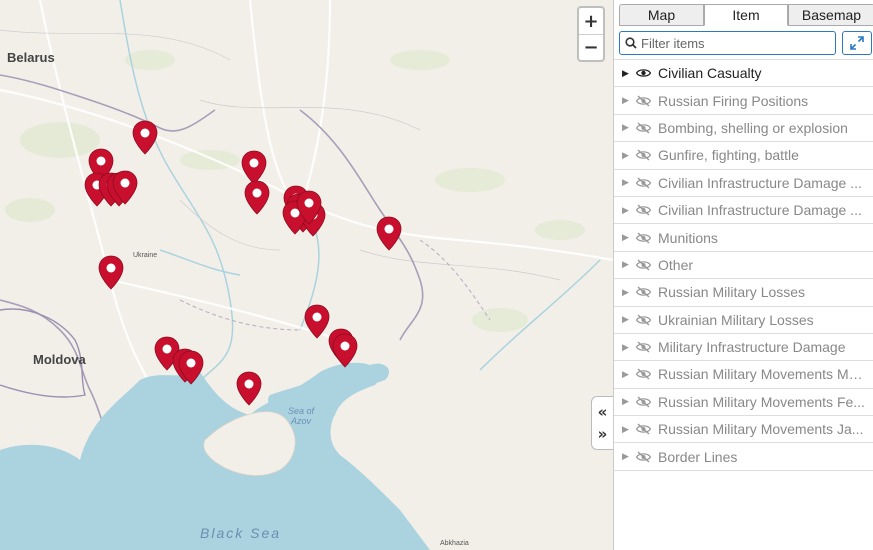  I want to click on panel-tabs: Map Item Basemap, so click(746, 15).